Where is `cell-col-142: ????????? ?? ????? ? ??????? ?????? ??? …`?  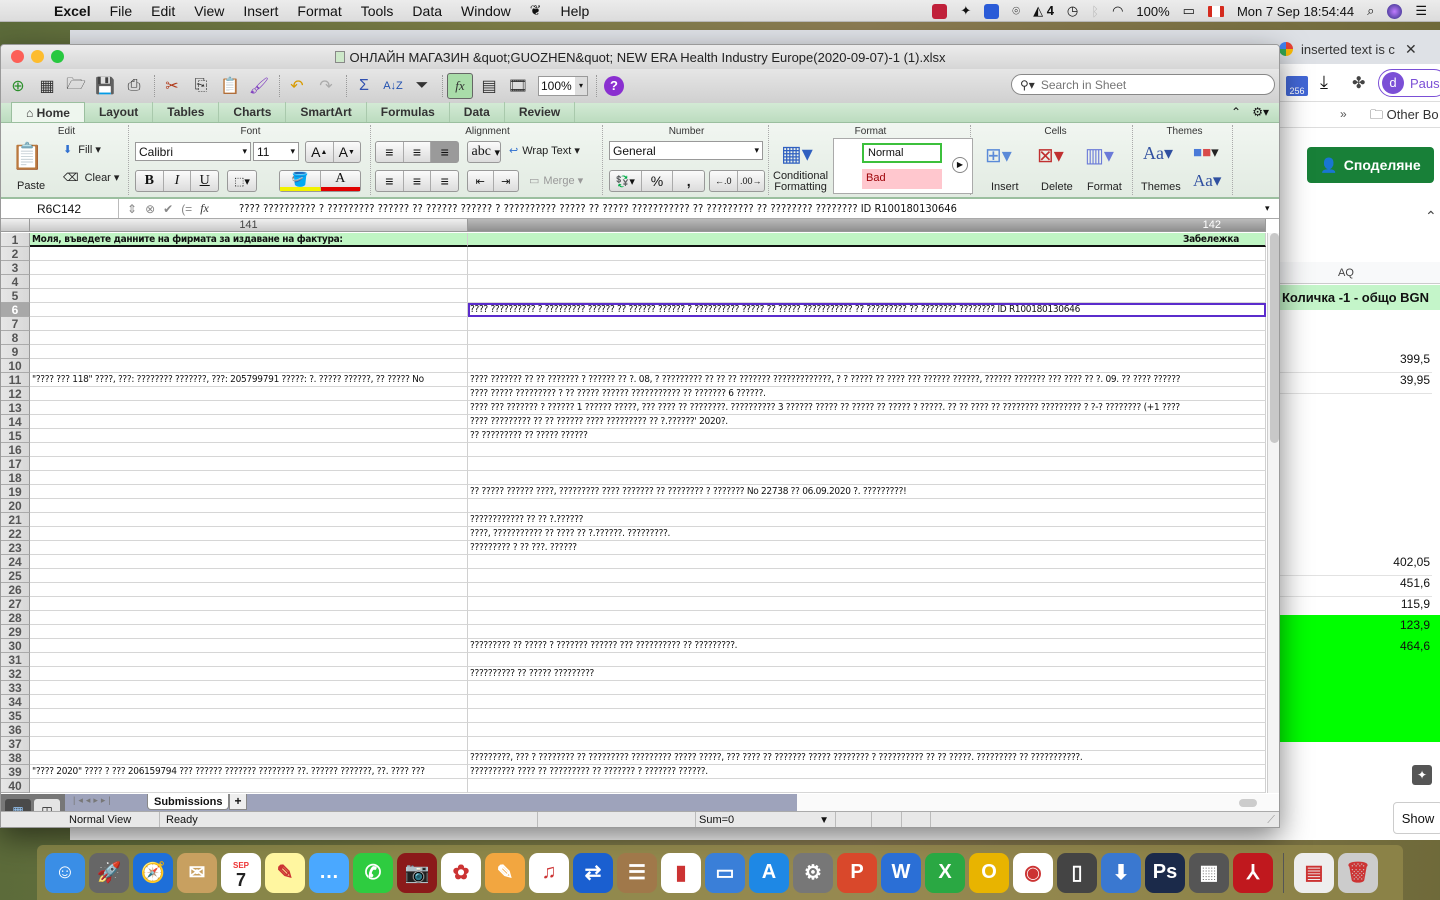
cell-col-142: ????????? ?? ????? ? ??????? ?????? ??? … is located at coordinates (867, 646).